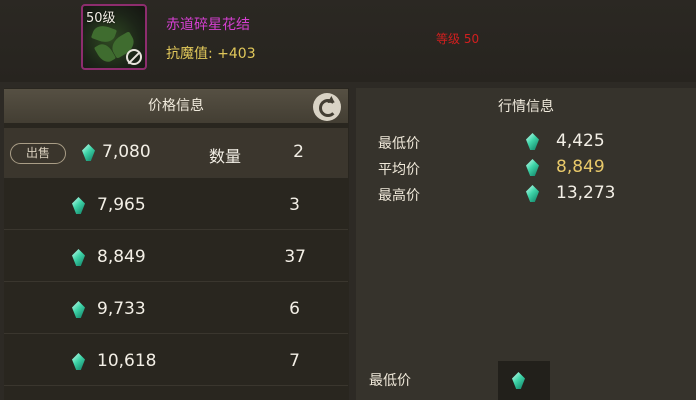 The image size is (696, 400). Describe the element at coordinates (121, 205) in the screenshot. I see `listing-price: 7,965` at that location.